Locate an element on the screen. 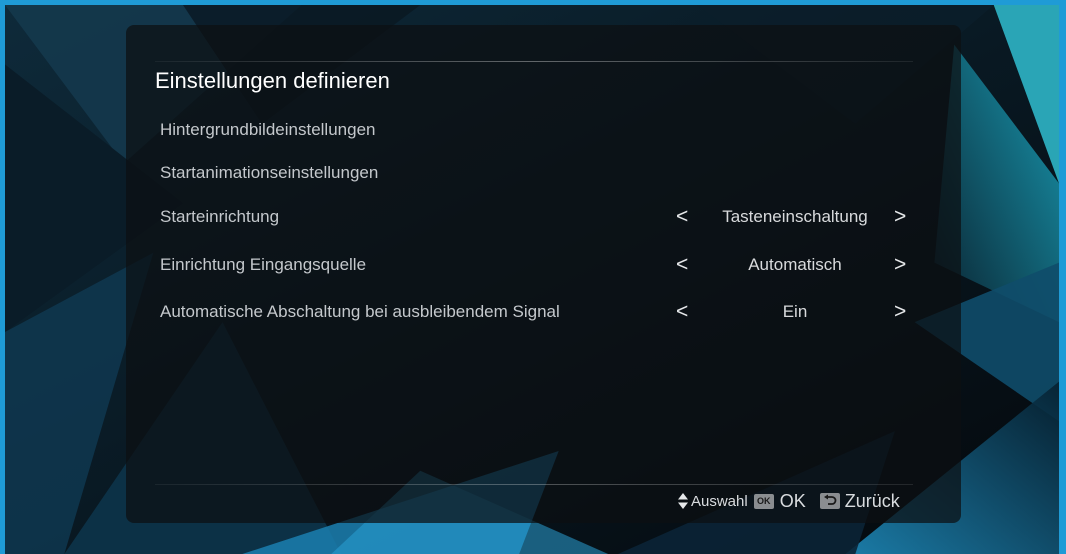 Image resolution: width=1066 pixels, height=554 pixels. bottom-divider is located at coordinates (534, 484).